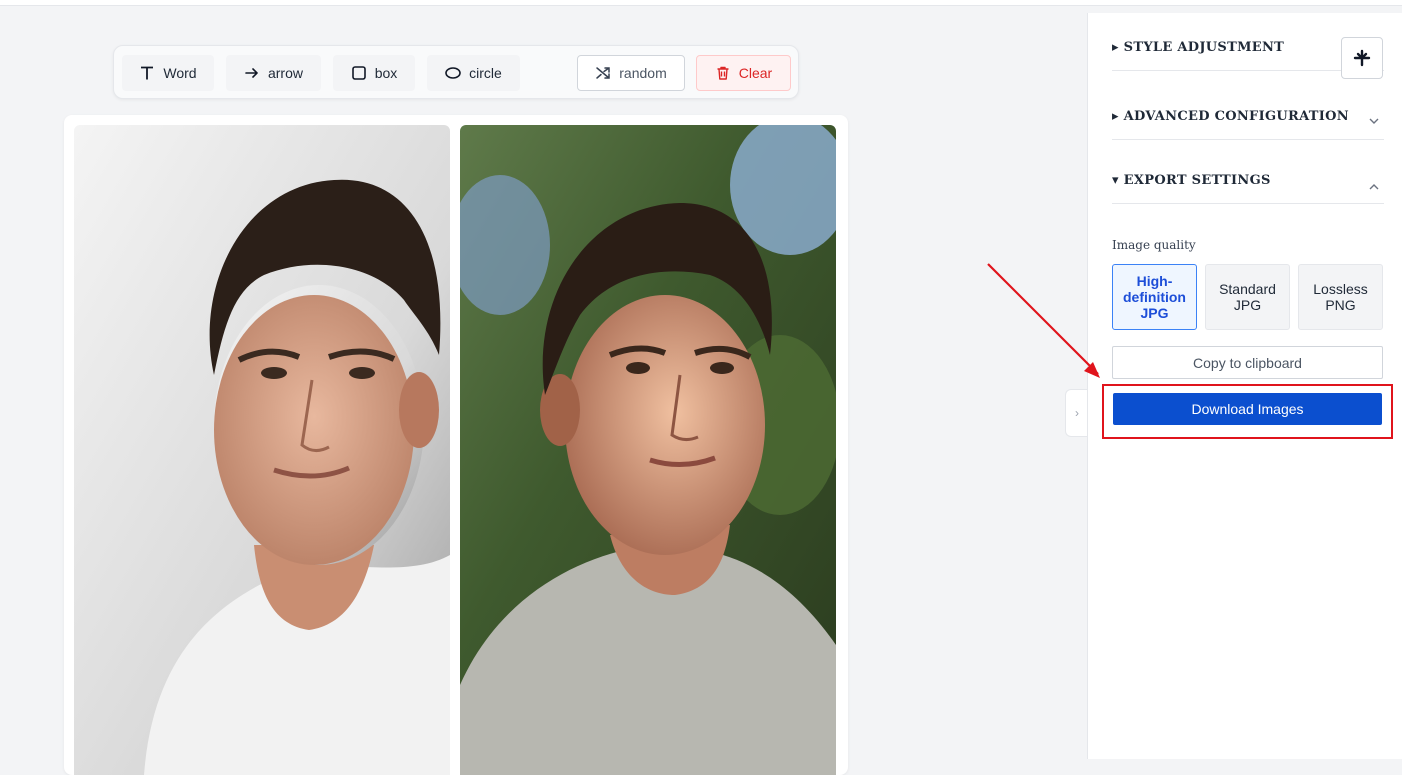  I want to click on copy-to-clipboard-button: Copy to clipboard, so click(1247, 362).